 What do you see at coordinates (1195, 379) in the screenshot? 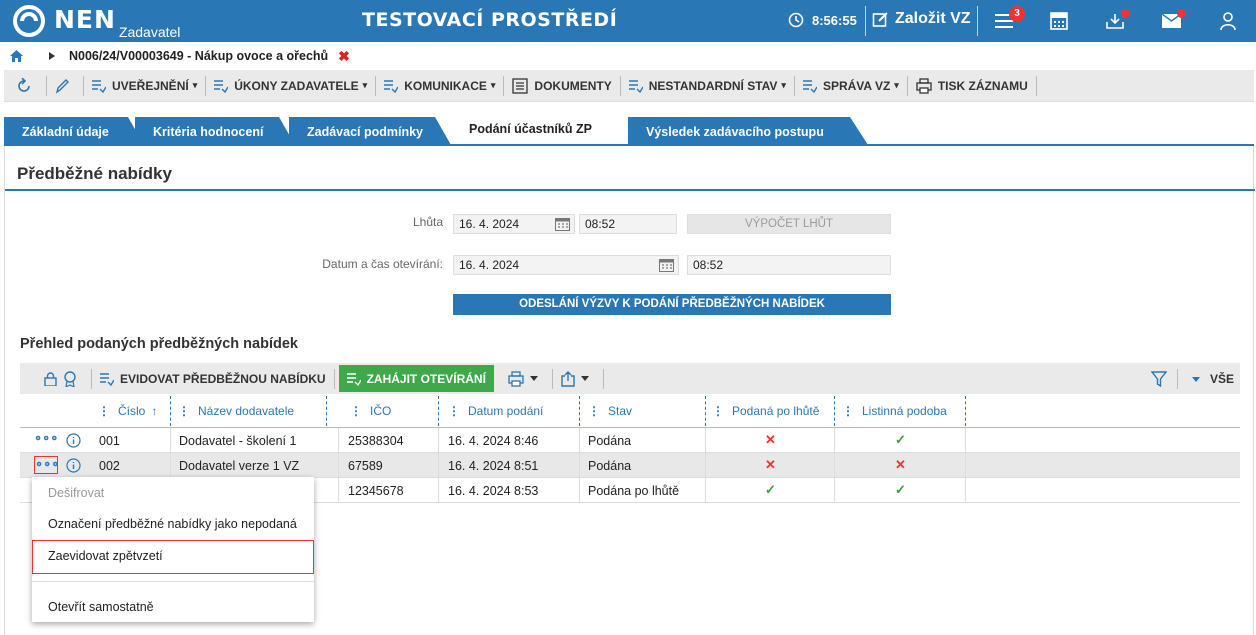
I see `chevron-down-icon` at bounding box center [1195, 379].